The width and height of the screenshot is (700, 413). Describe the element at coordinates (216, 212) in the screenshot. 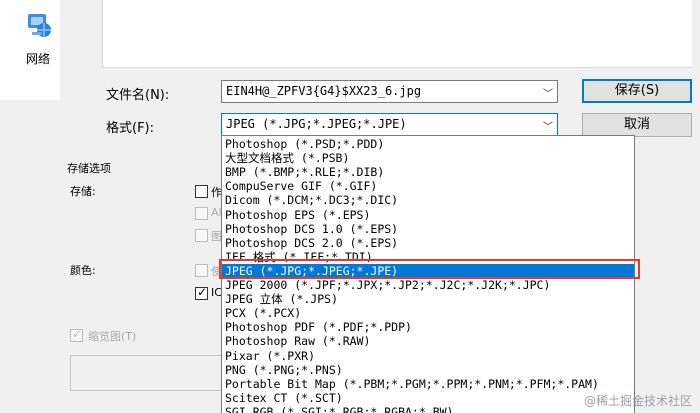

I see `storage-option-2-label: Al` at that location.